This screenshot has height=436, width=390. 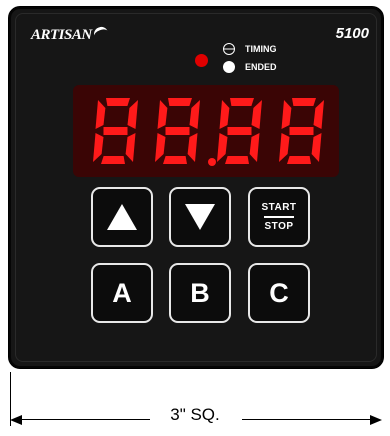 I want to click on logo-swoosh-icon, so click(x=100, y=33).